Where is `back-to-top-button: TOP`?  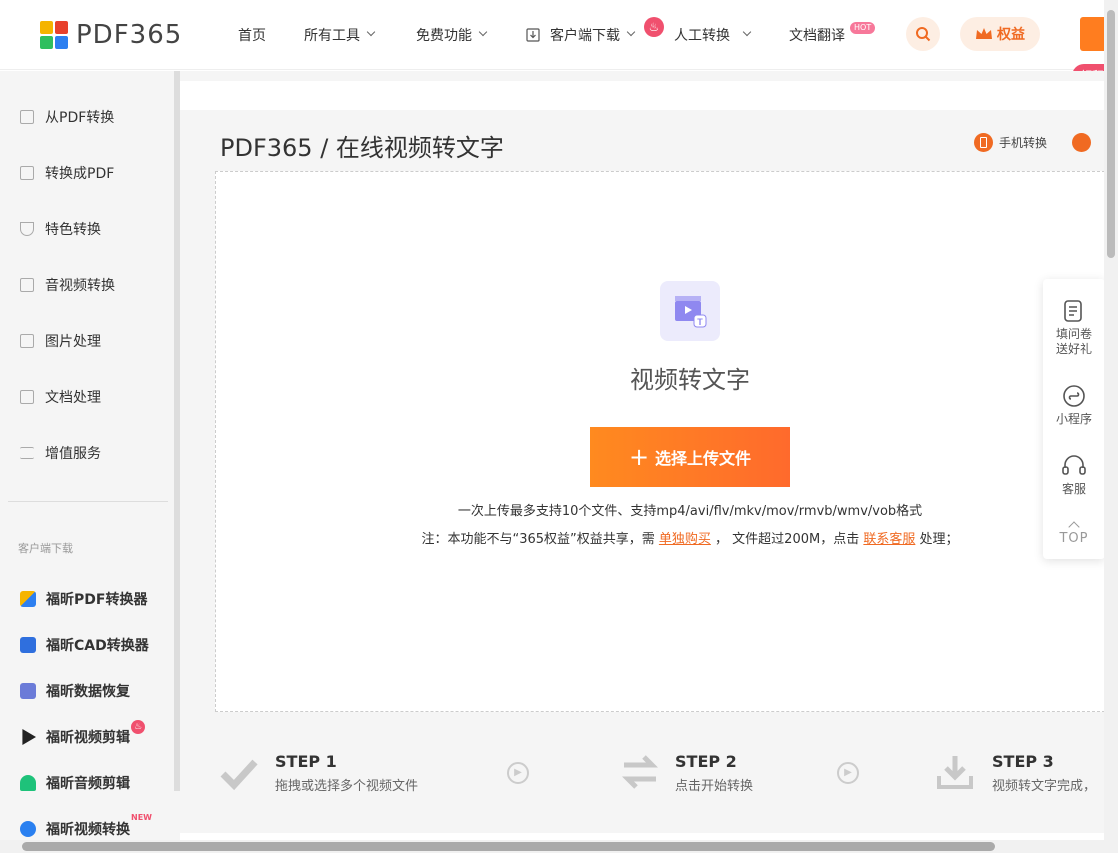
back-to-top-button: TOP is located at coordinates (1074, 532).